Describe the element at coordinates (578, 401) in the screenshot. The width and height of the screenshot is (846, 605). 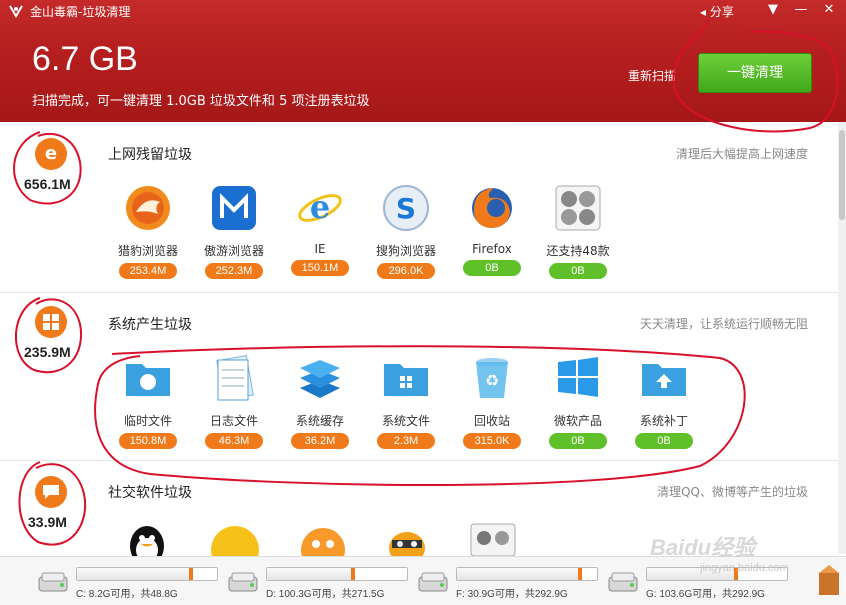
I see `item-microsoft-products: 微软产品 0B` at that location.